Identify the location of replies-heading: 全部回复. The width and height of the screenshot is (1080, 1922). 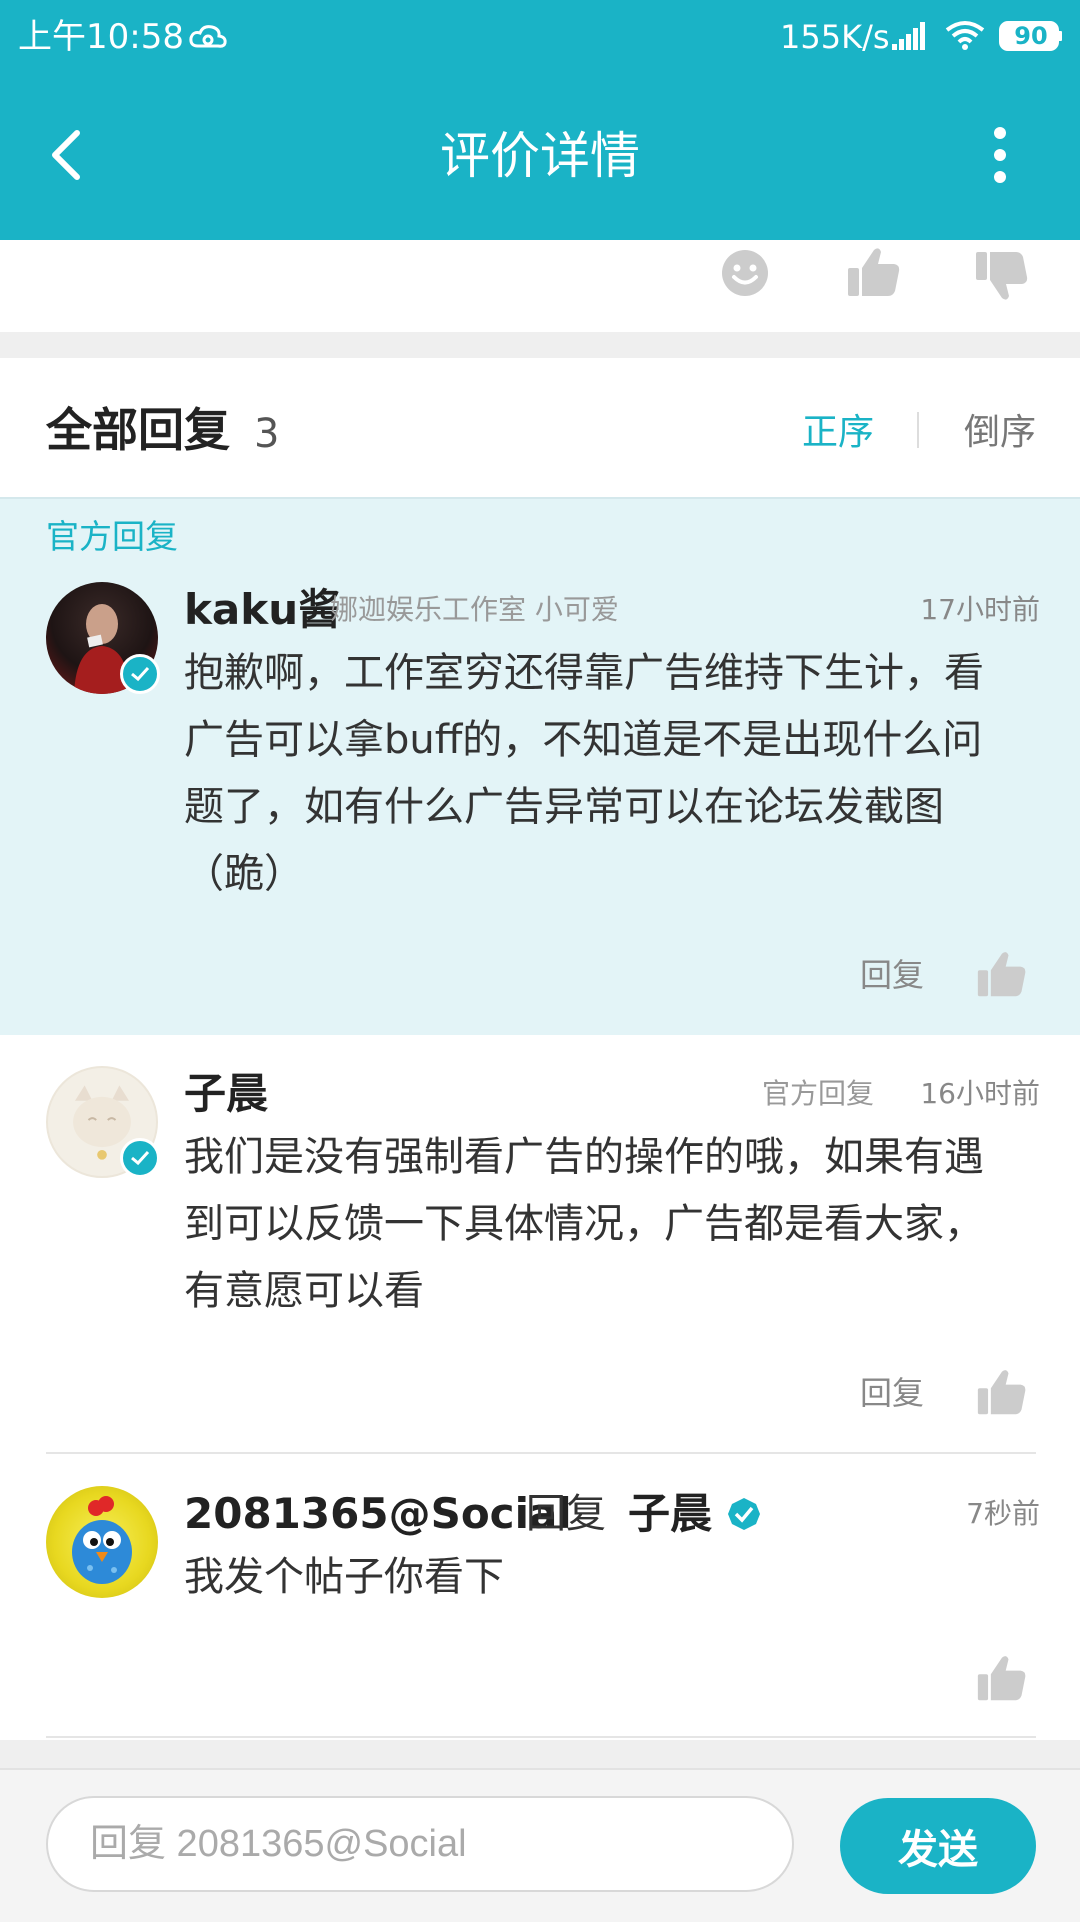
(138, 430).